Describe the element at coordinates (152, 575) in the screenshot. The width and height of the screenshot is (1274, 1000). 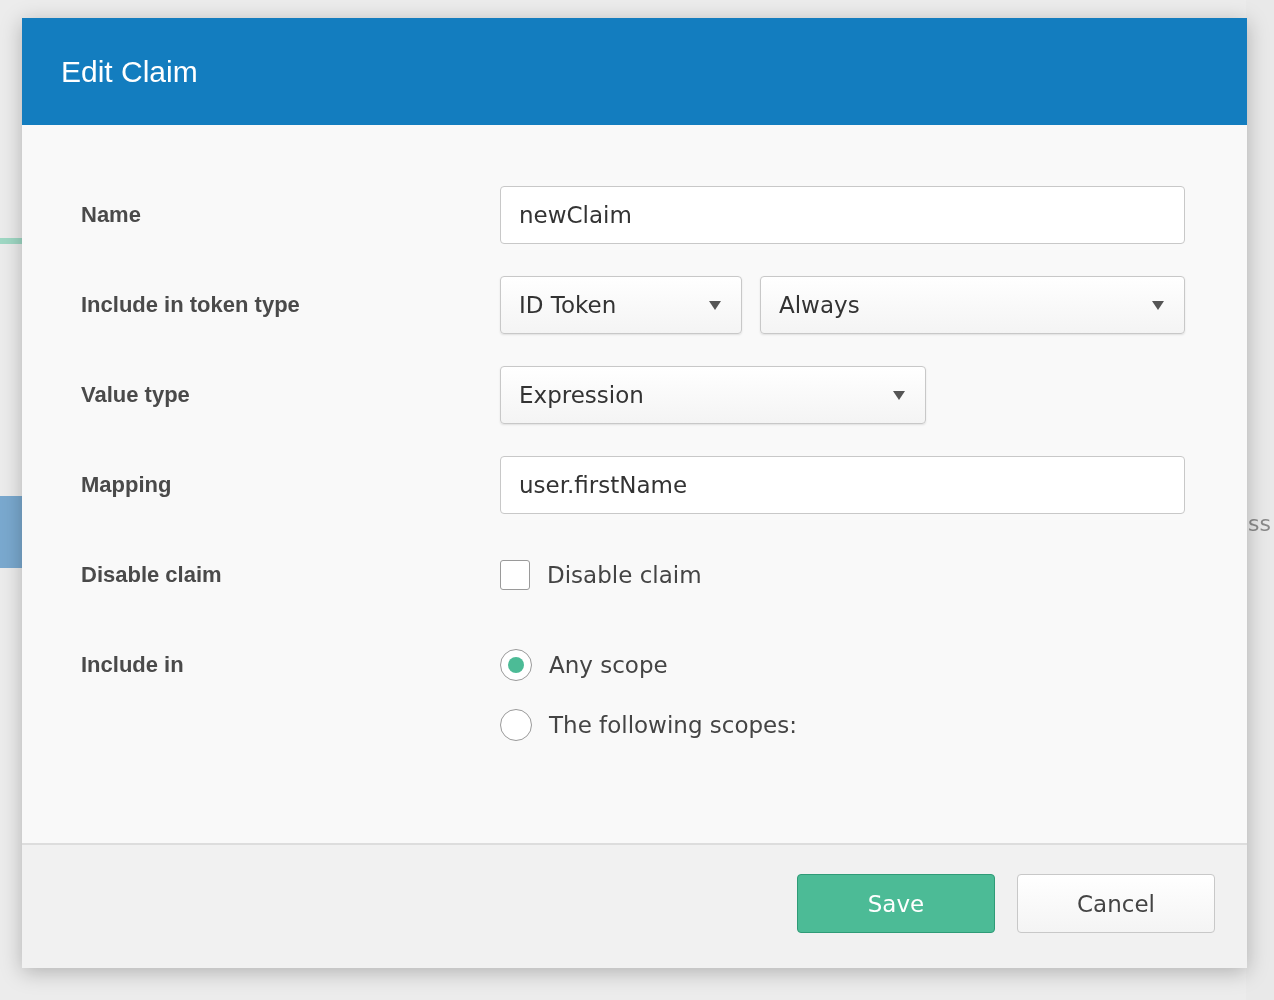
I see `field-label: Disable claim` at that location.